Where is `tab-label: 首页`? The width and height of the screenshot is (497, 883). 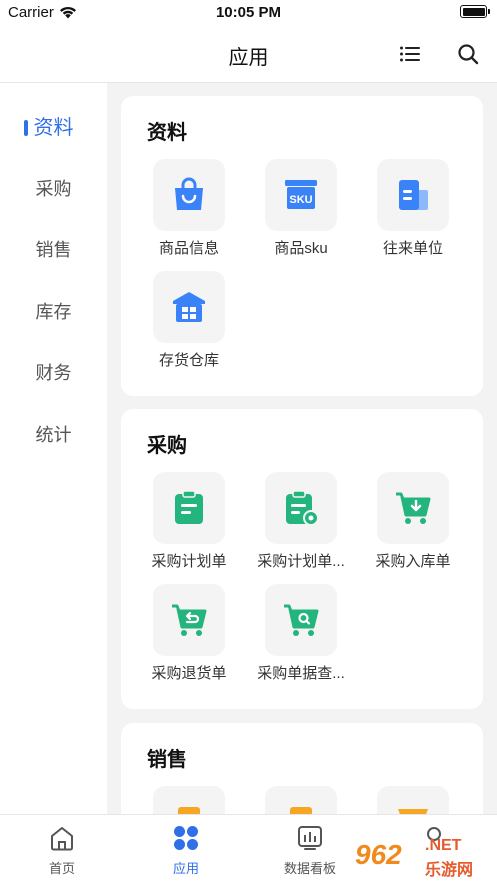 tab-label: 首页 is located at coordinates (61, 868).